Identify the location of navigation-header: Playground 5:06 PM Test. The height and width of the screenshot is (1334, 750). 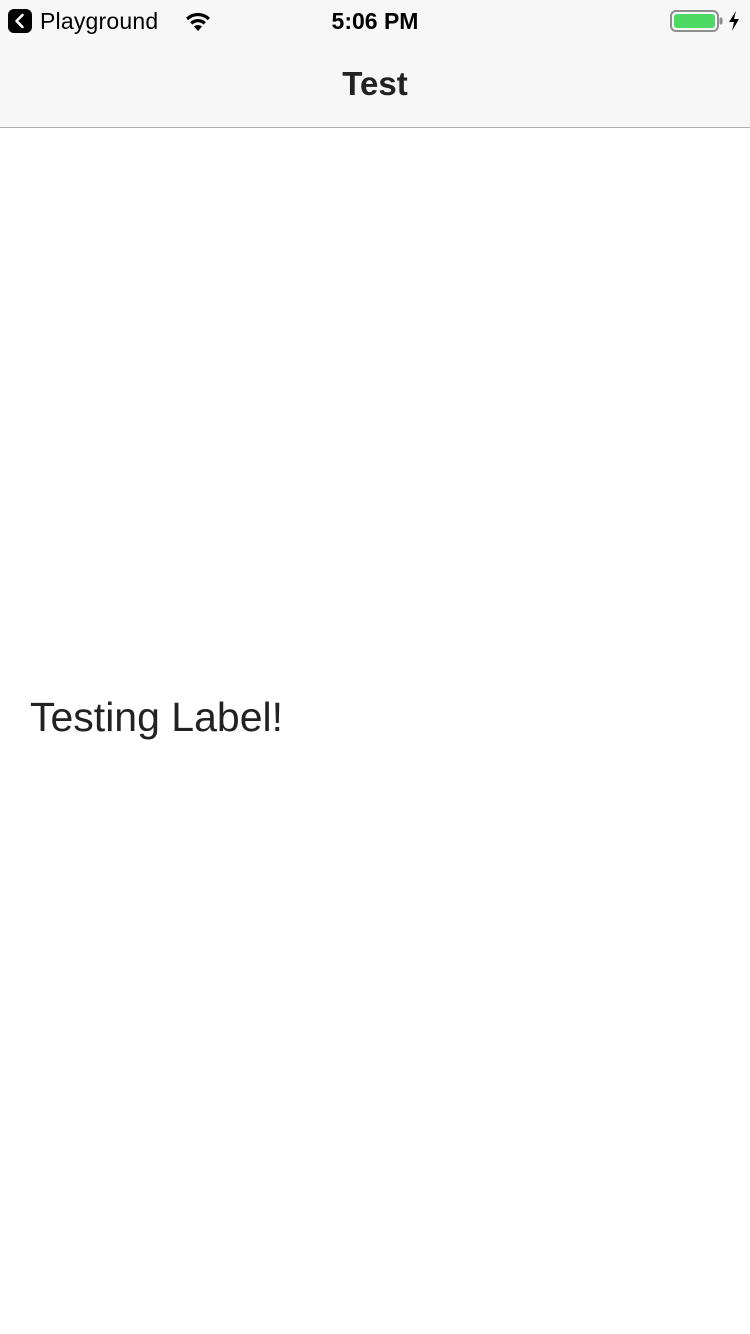
(375, 64).